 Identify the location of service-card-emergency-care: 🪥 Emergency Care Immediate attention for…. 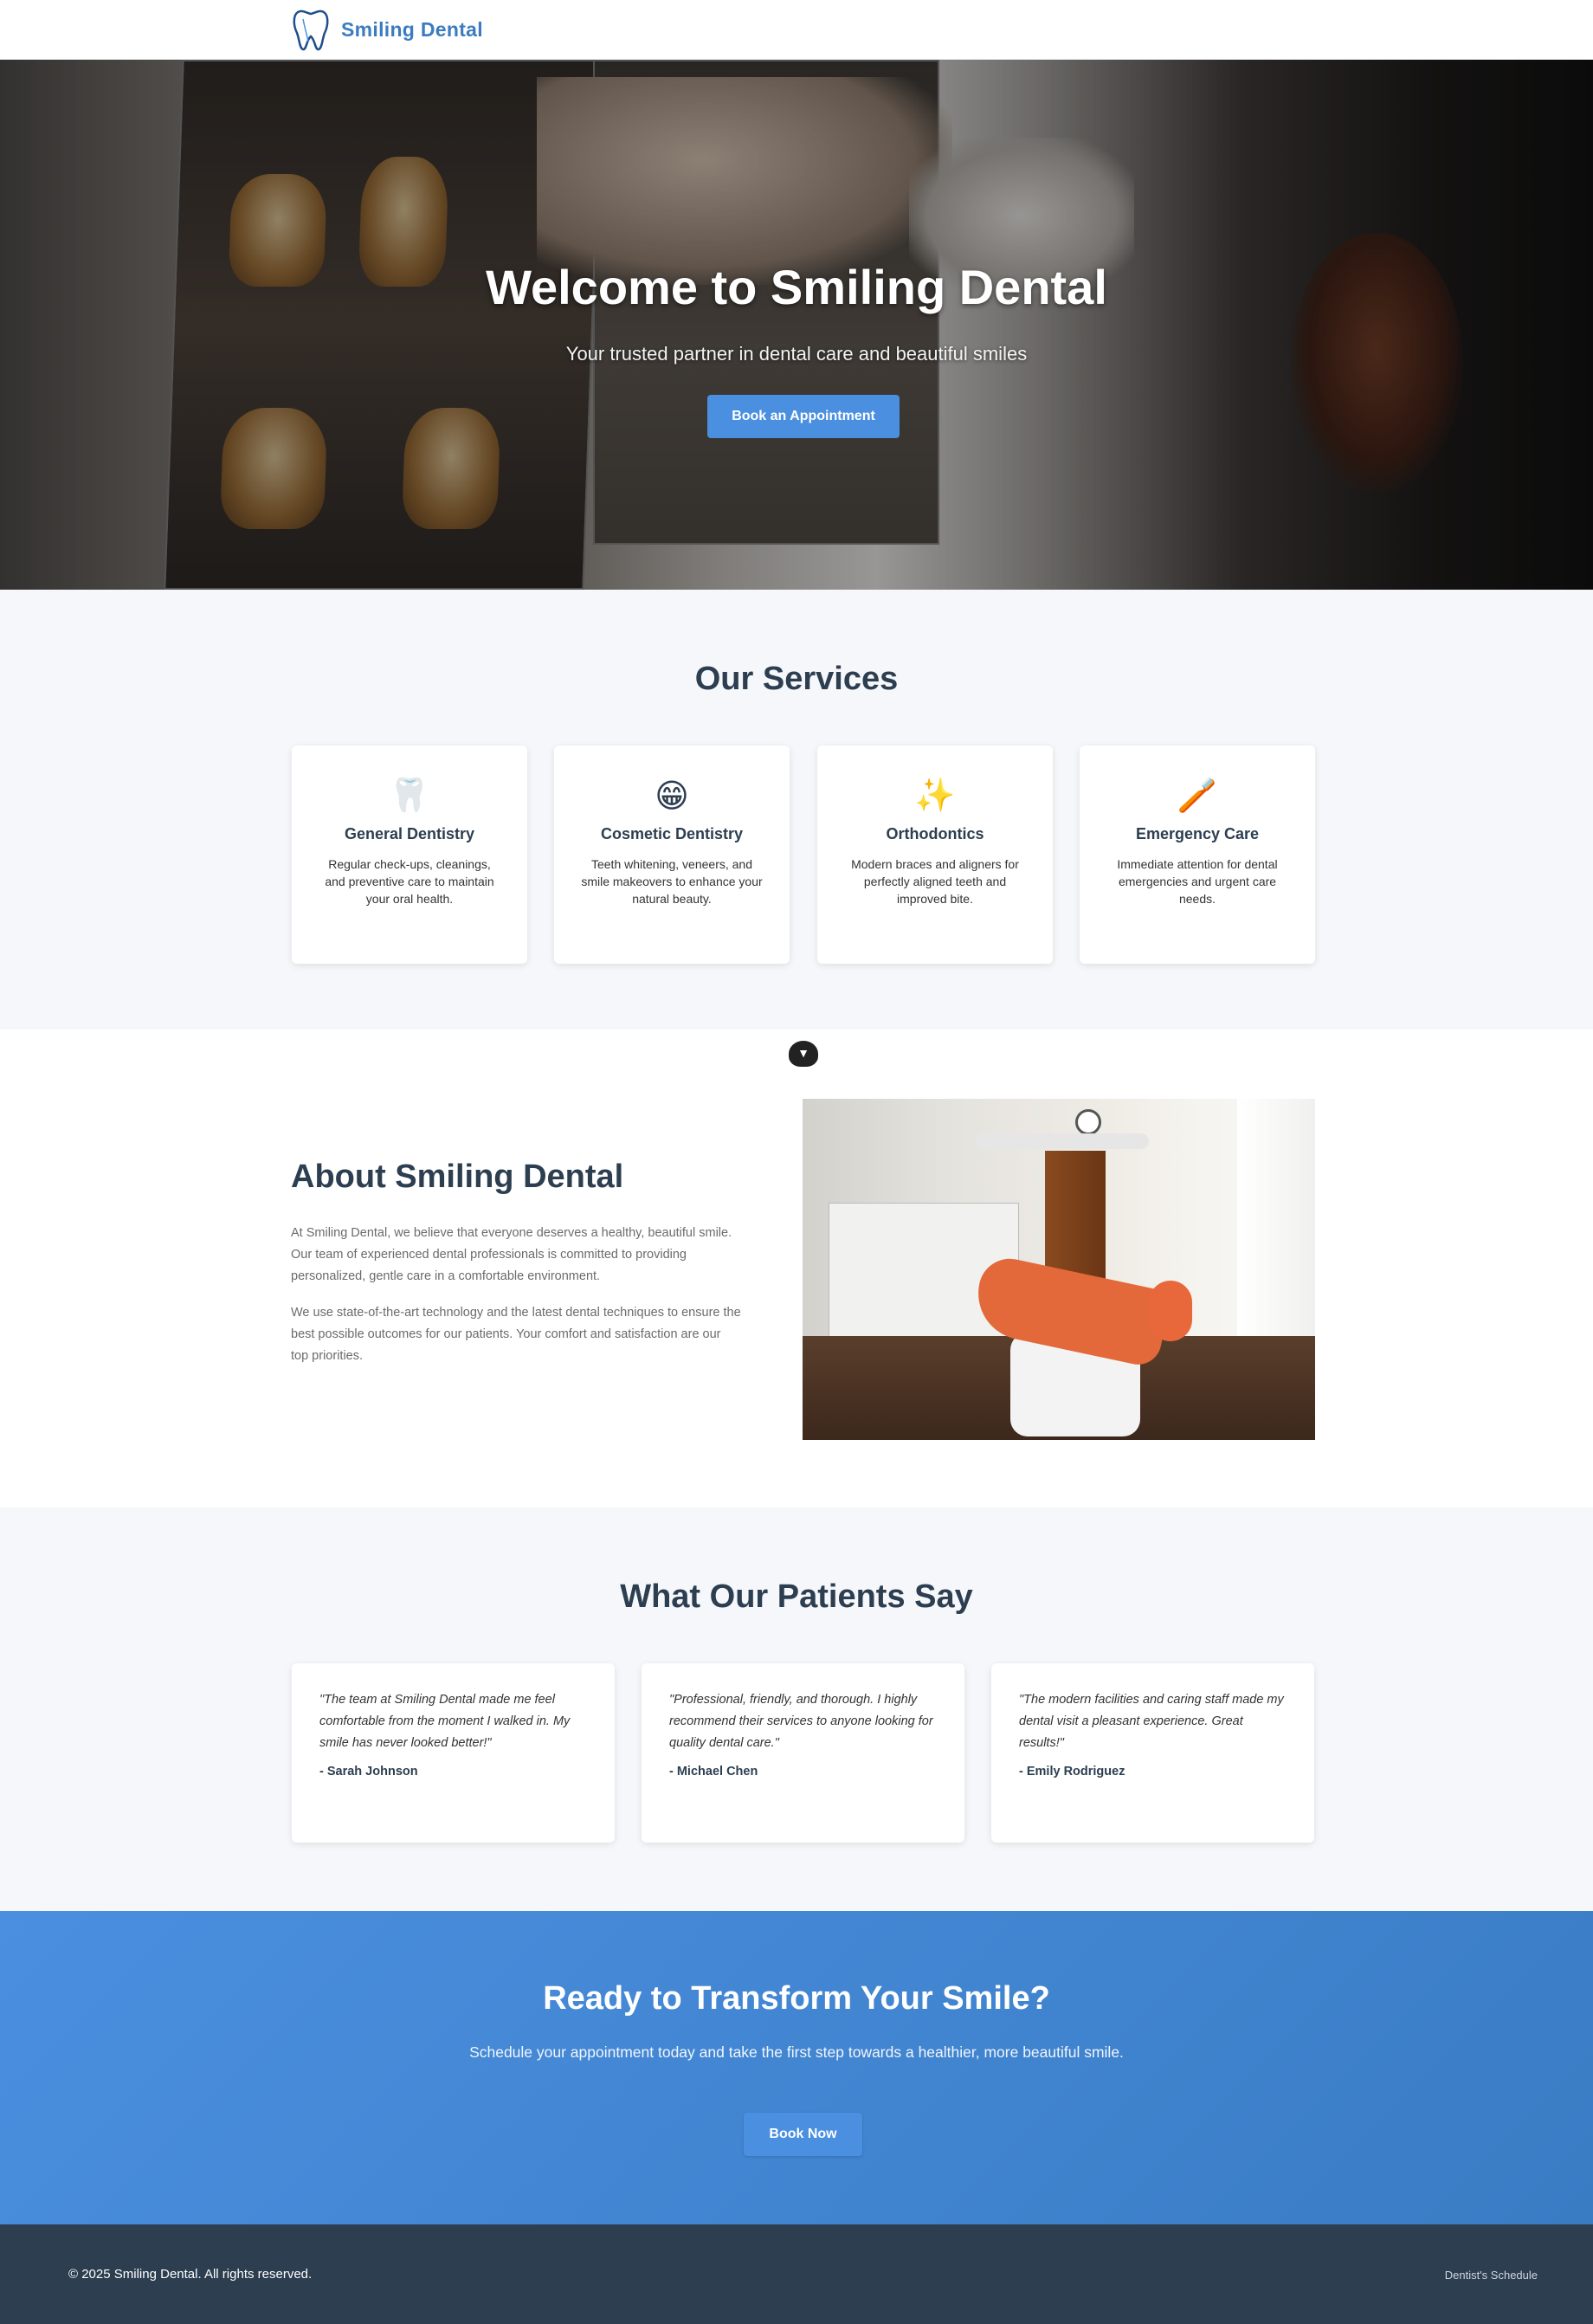
(1197, 855).